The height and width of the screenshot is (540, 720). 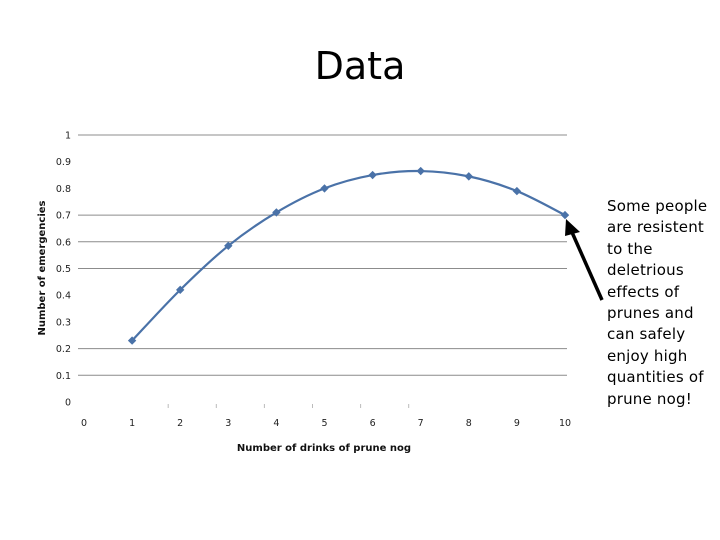 What do you see at coordinates (63, 349) in the screenshot?
I see `y-tick-label: 0.2` at bounding box center [63, 349].